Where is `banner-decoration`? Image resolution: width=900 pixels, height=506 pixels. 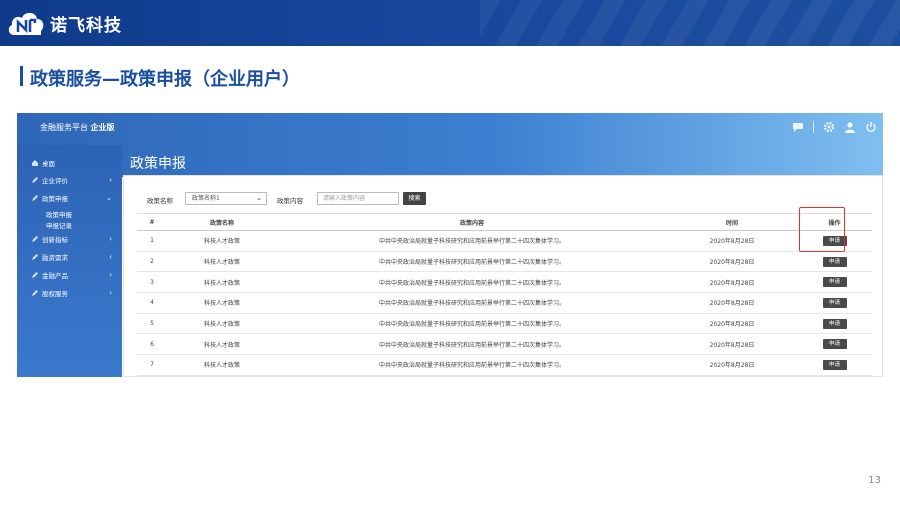 banner-decoration is located at coordinates (690, 23).